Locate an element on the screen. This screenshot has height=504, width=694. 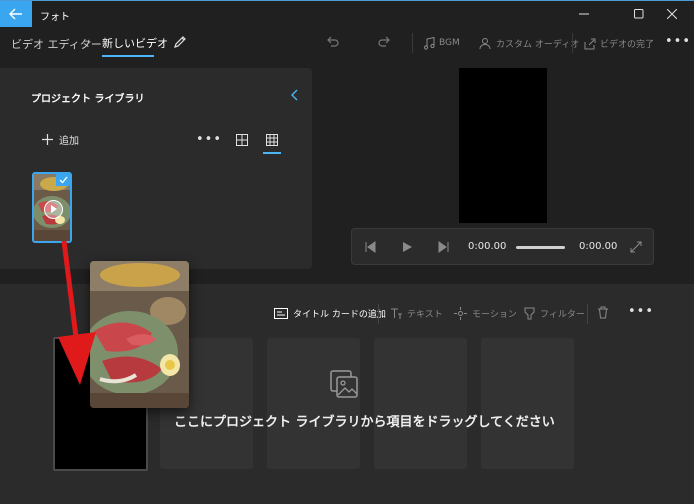
drag-arrow-icon is located at coordinates (77, 312).